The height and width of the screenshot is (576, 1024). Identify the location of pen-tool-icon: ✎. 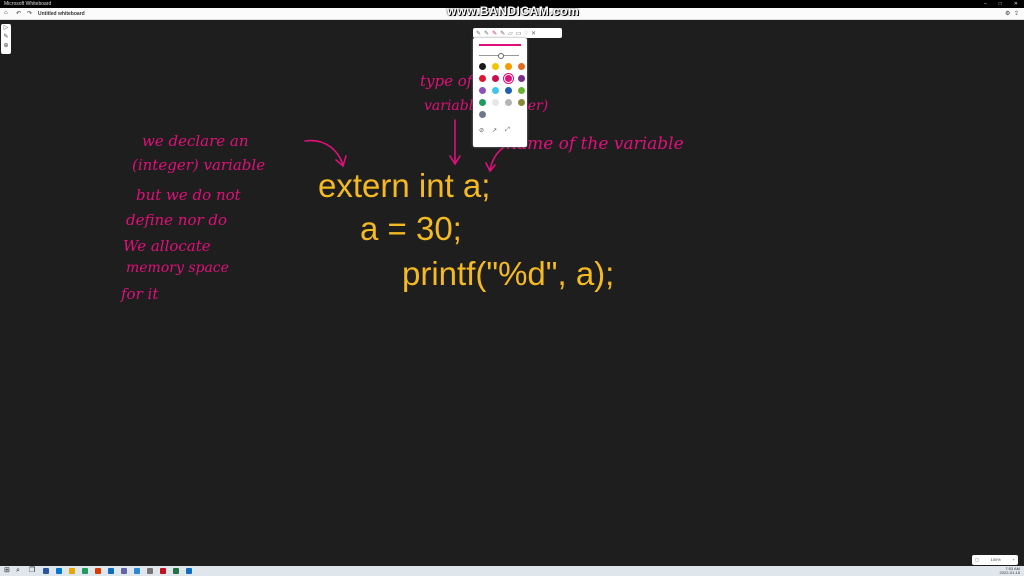
(6, 37).